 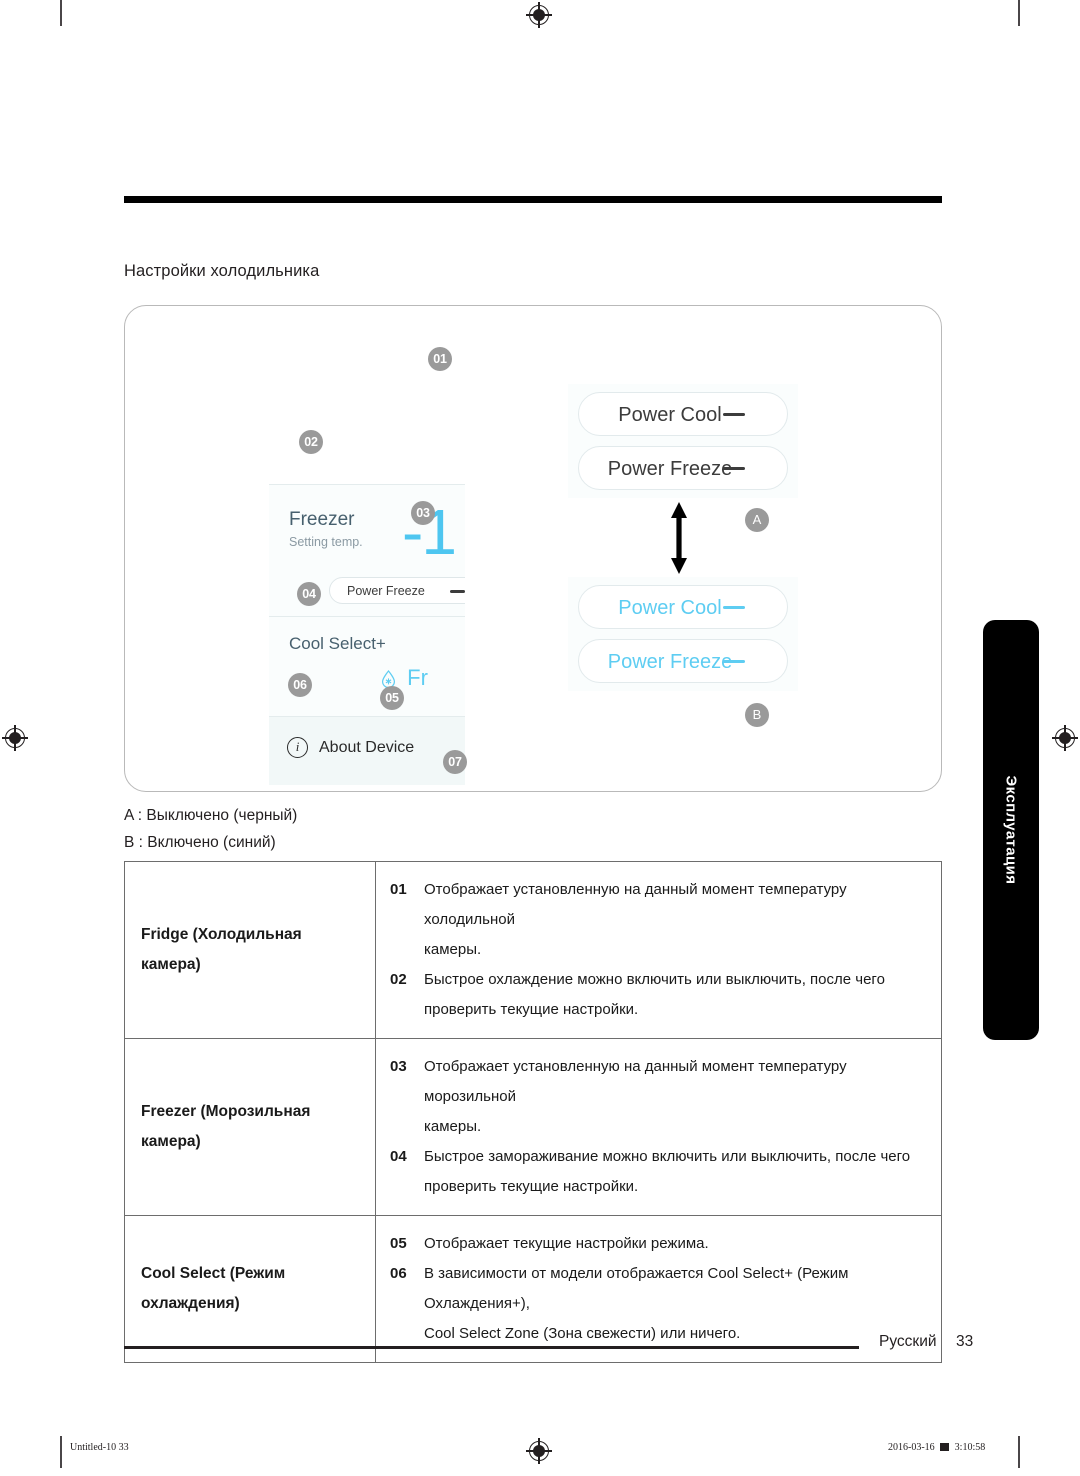 I want to click on callout-badge-06: 06, so click(x=300, y=685).